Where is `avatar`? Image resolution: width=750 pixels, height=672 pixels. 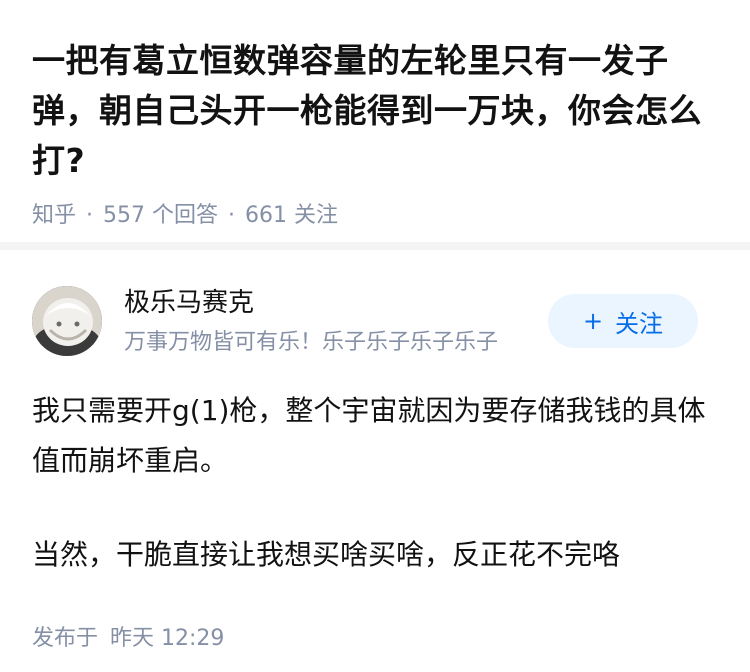
avatar is located at coordinates (67, 321).